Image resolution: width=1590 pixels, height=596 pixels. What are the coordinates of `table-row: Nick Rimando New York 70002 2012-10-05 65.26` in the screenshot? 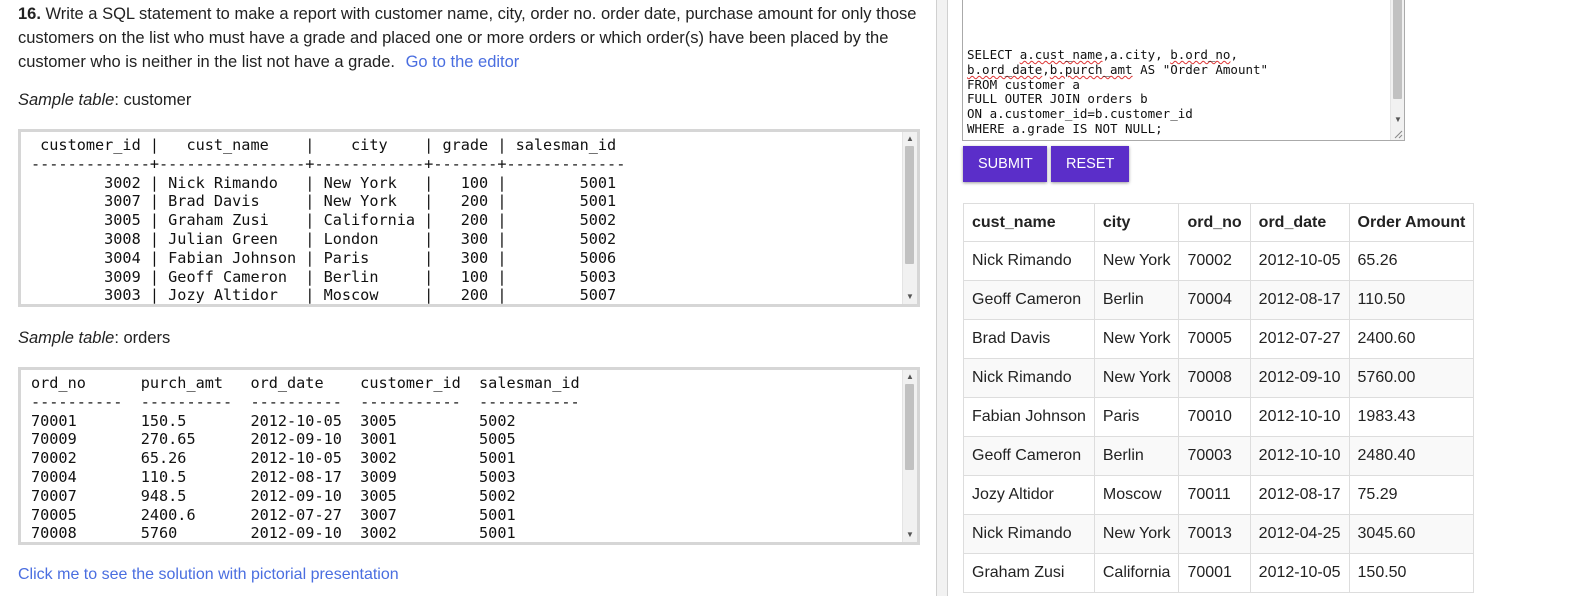 It's located at (1219, 261).